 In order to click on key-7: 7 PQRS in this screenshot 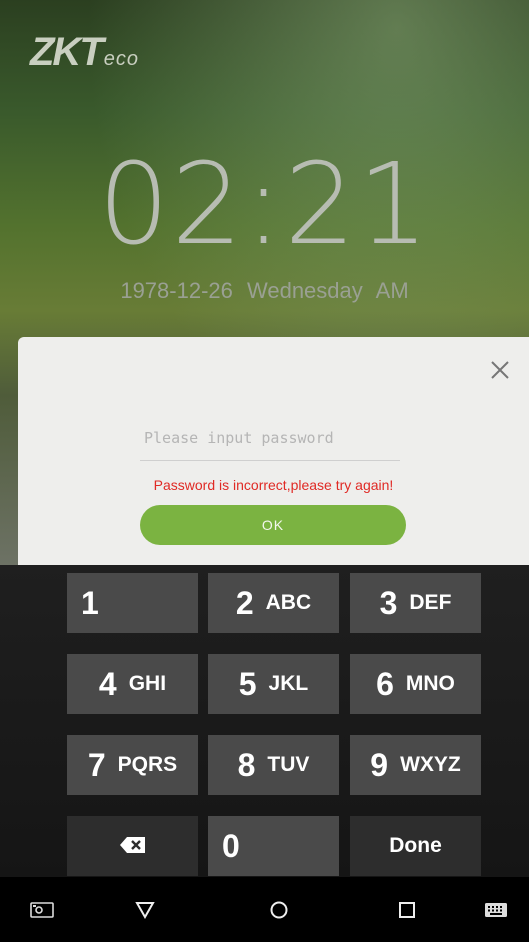, I will do `click(132, 765)`.